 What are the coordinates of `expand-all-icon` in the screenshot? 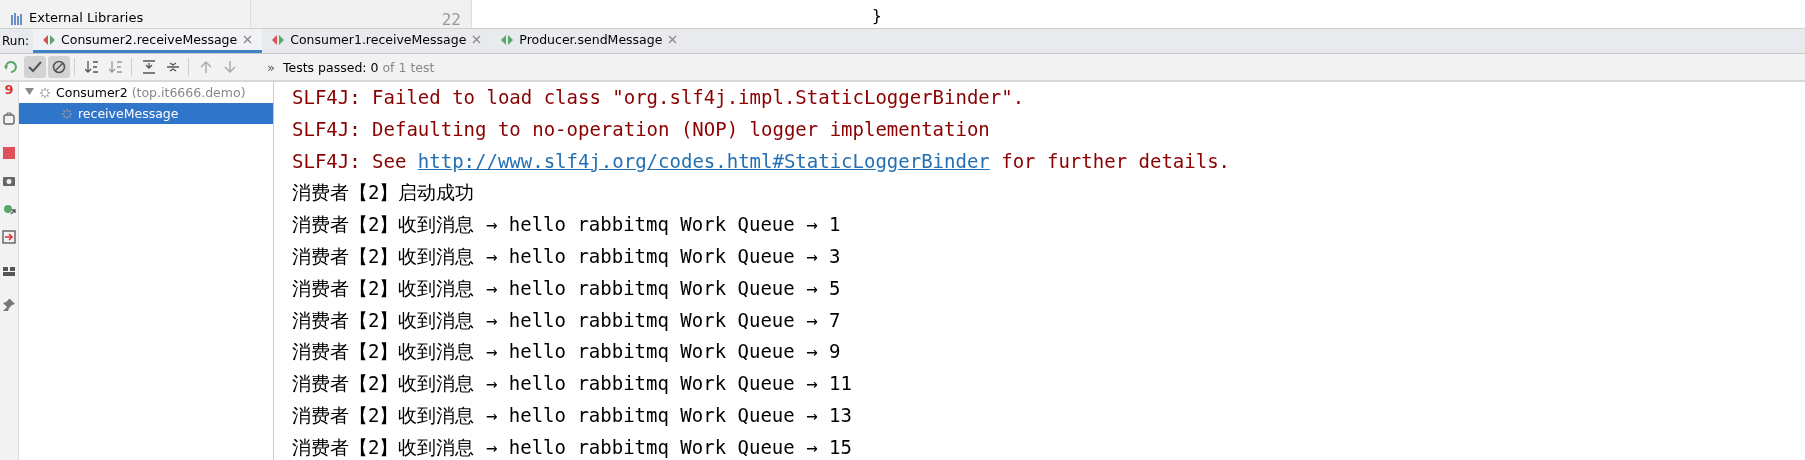 It's located at (149, 67).